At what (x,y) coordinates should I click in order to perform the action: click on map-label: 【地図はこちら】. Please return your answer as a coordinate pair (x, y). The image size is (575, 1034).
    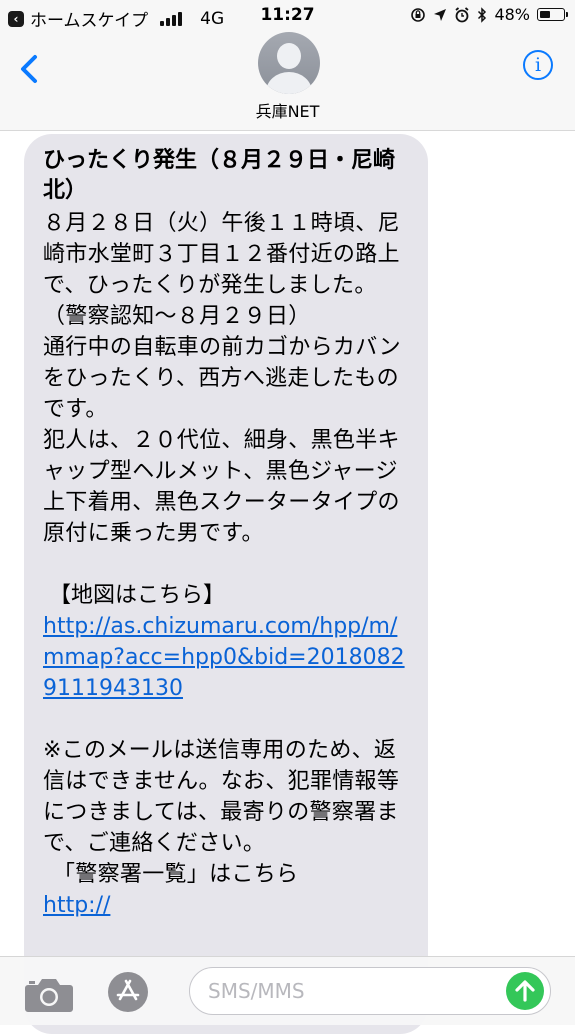
    Looking at the image, I should click on (137, 595).